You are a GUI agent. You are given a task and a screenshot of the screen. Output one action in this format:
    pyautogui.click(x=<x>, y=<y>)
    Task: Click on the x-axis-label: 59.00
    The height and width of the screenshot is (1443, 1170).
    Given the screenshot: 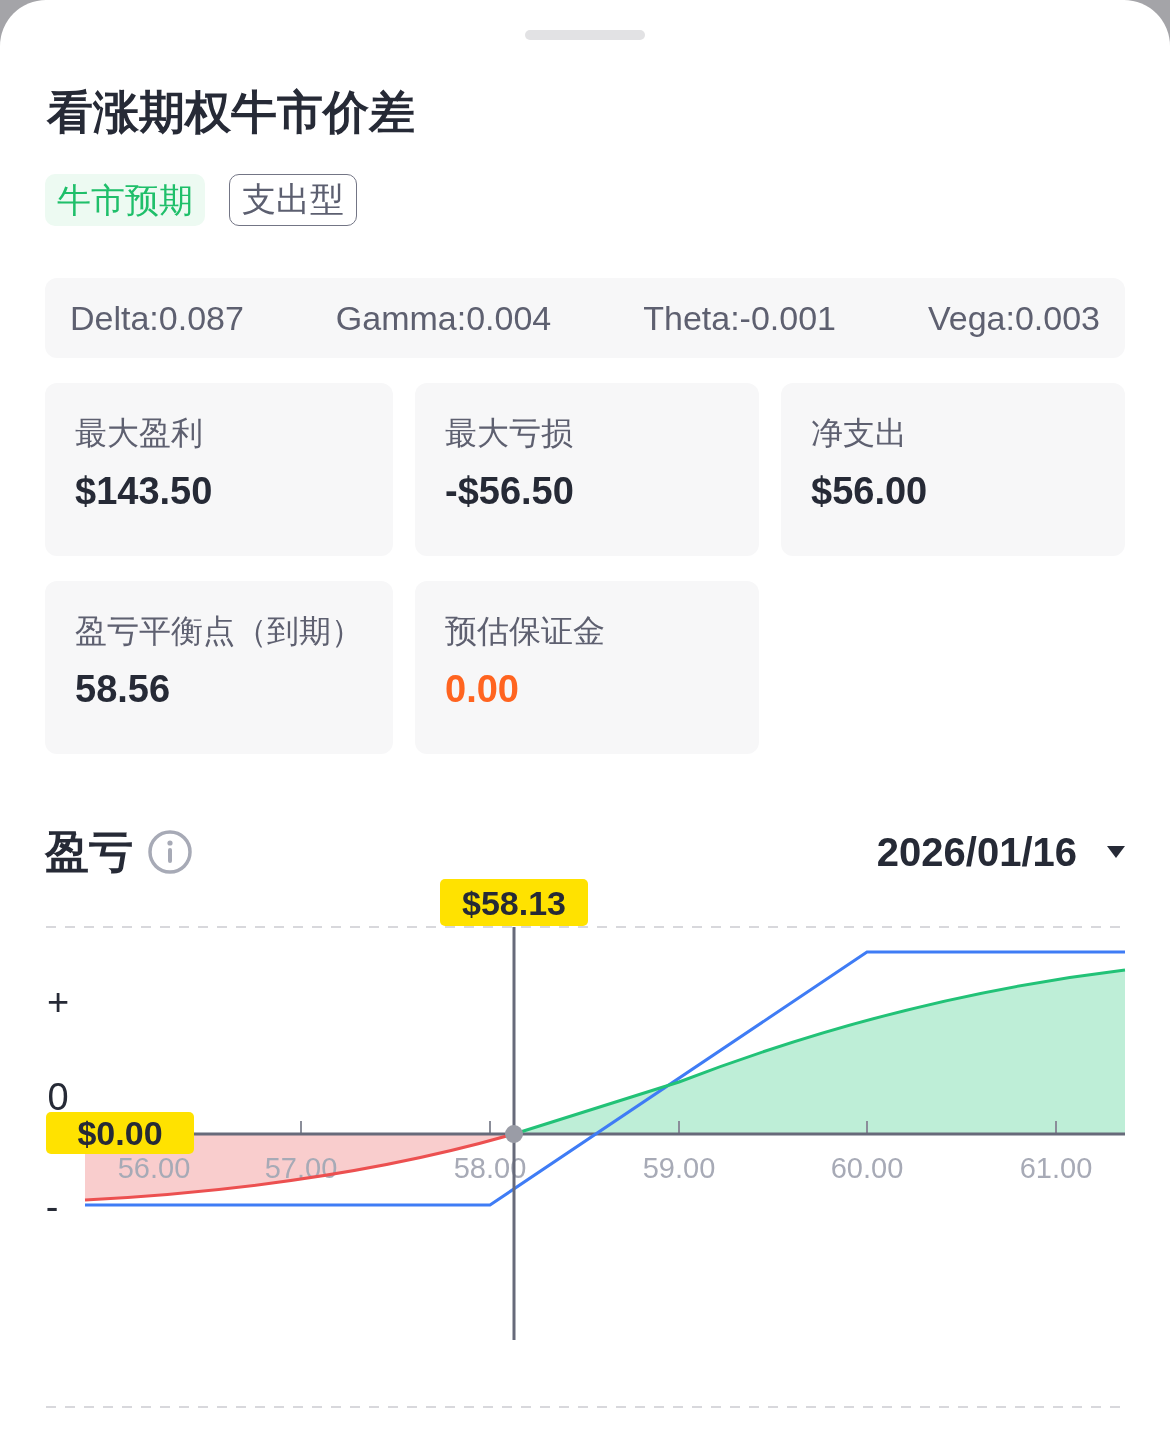 What is the action you would take?
    pyautogui.click(x=679, y=1168)
    